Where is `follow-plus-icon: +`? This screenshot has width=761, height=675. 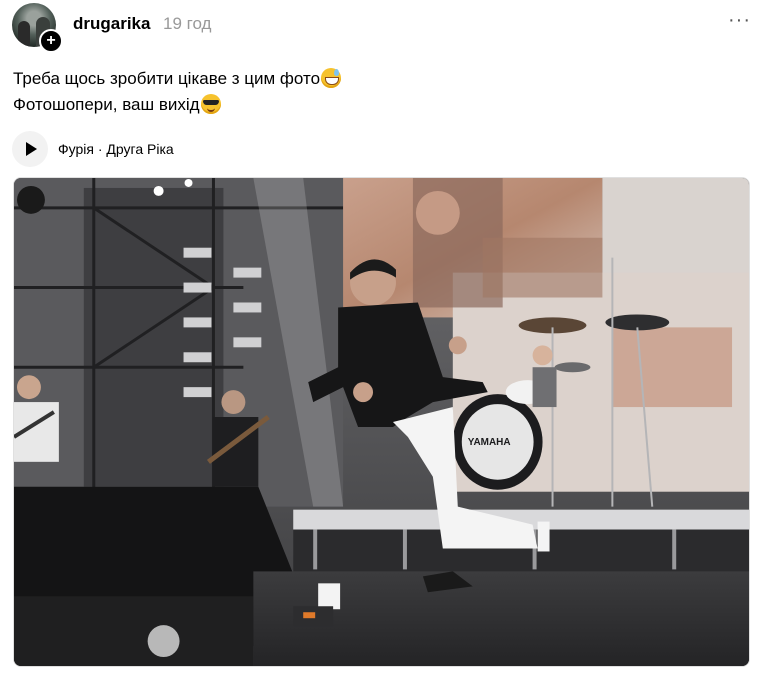
follow-plus-icon: + is located at coordinates (51, 41).